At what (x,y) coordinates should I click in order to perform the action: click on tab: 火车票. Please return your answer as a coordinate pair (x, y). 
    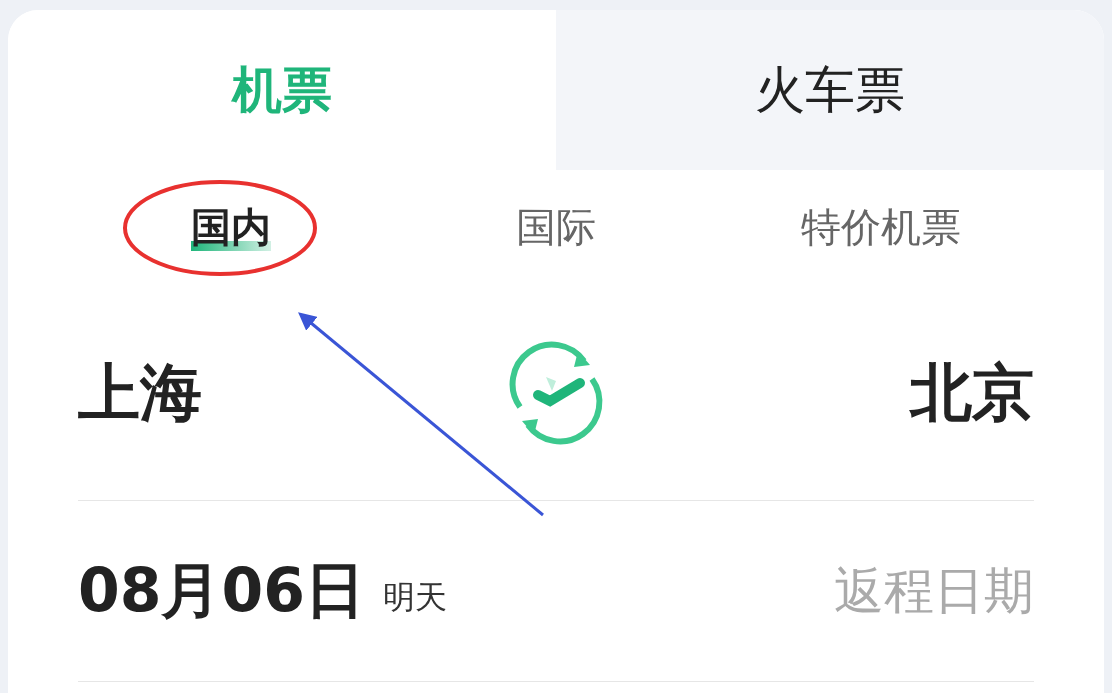
    Looking at the image, I should click on (830, 90).